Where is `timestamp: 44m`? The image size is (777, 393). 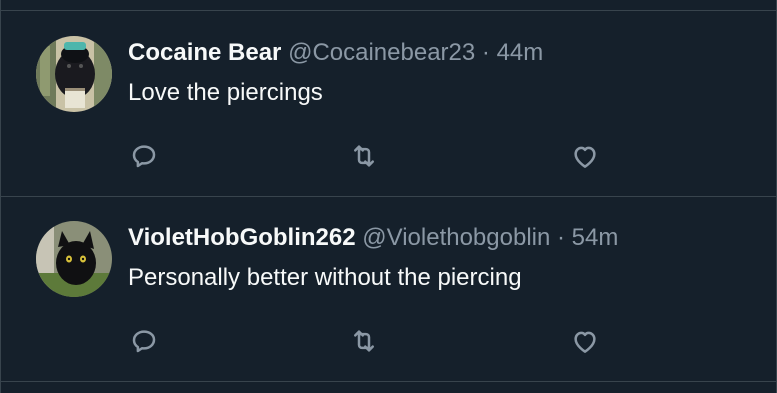
timestamp: 44m is located at coordinates (520, 52).